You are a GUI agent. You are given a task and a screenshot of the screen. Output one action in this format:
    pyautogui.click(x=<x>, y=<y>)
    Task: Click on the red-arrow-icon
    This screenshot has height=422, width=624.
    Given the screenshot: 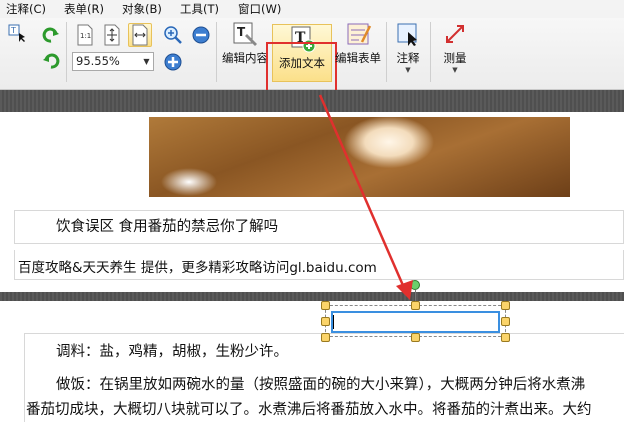 What is the action you would take?
    pyautogui.click(x=365, y=197)
    